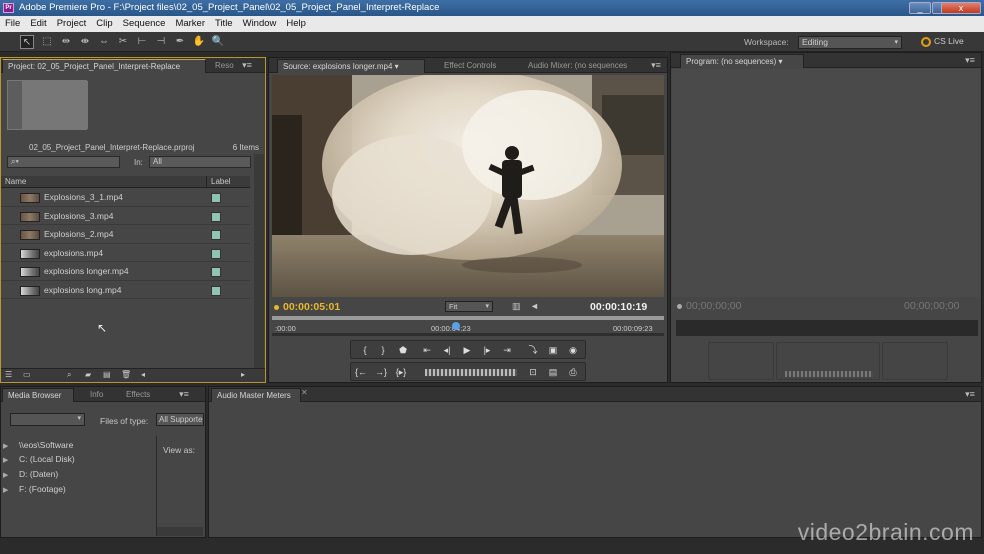 The height and width of the screenshot is (554, 984). What do you see at coordinates (468, 318) in the screenshot?
I see `source-time-ruler` at bounding box center [468, 318].